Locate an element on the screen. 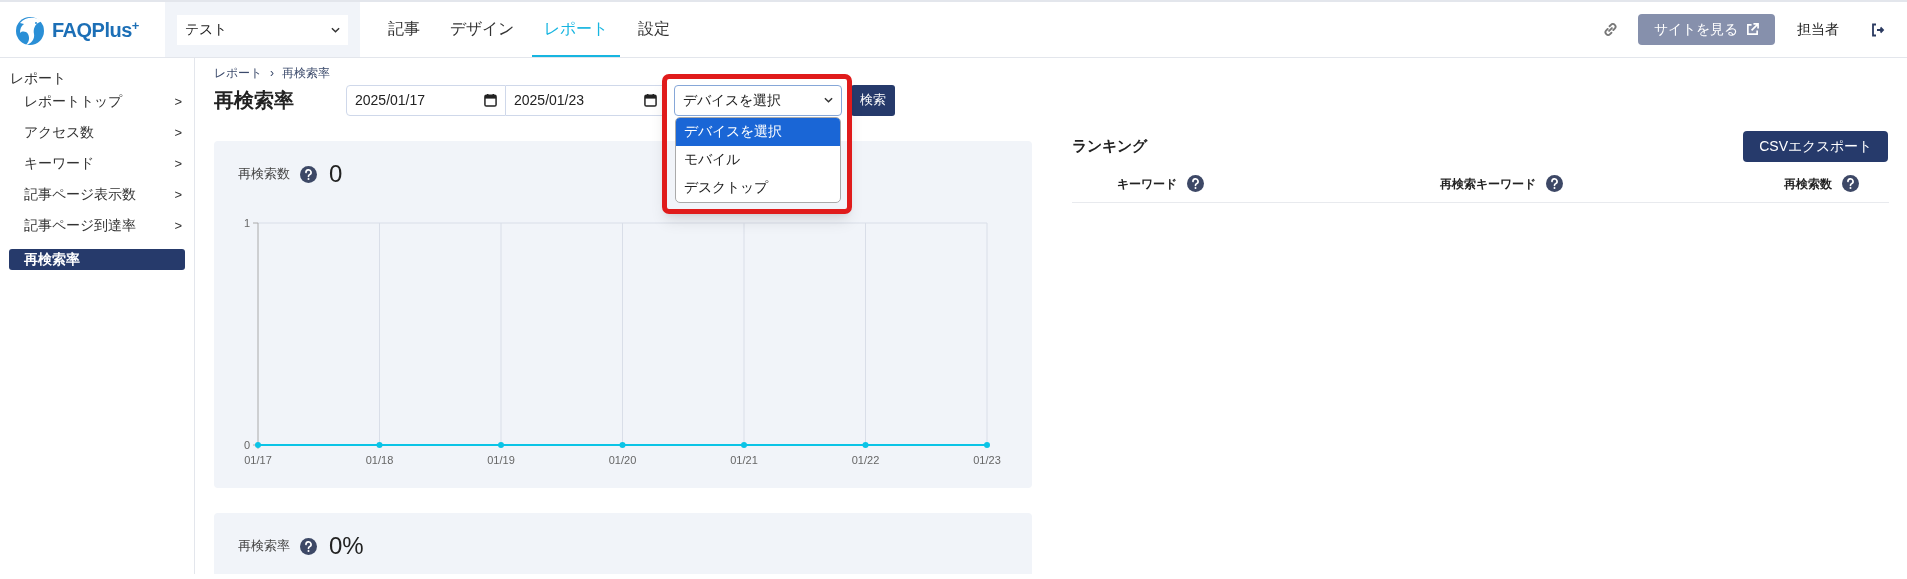 Image resolution: width=1907 pixels, height=579 pixels. csv-export-button: CSVエクスポート is located at coordinates (1815, 146).